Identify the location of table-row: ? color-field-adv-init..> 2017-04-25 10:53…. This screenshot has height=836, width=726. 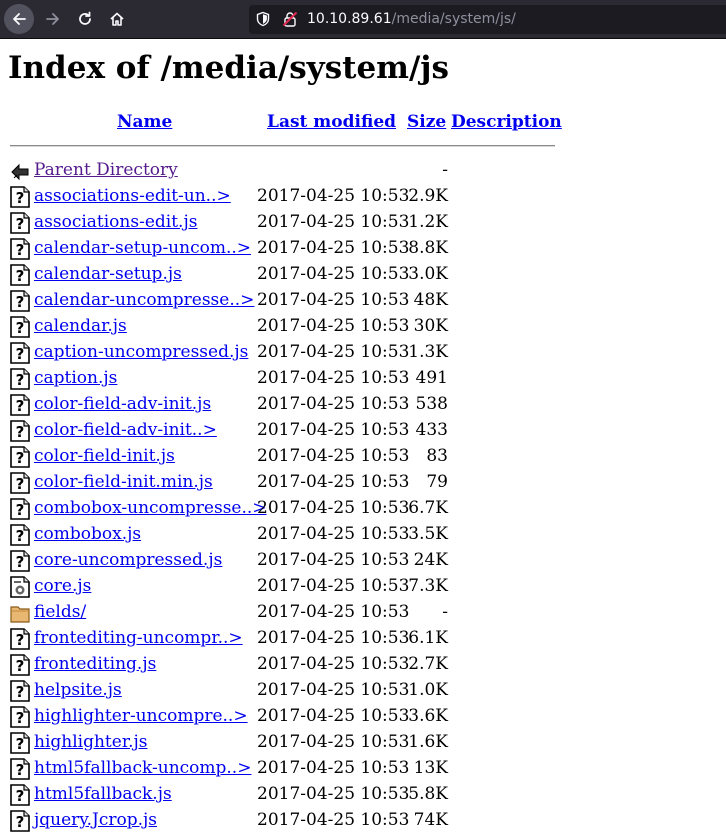
(363, 431).